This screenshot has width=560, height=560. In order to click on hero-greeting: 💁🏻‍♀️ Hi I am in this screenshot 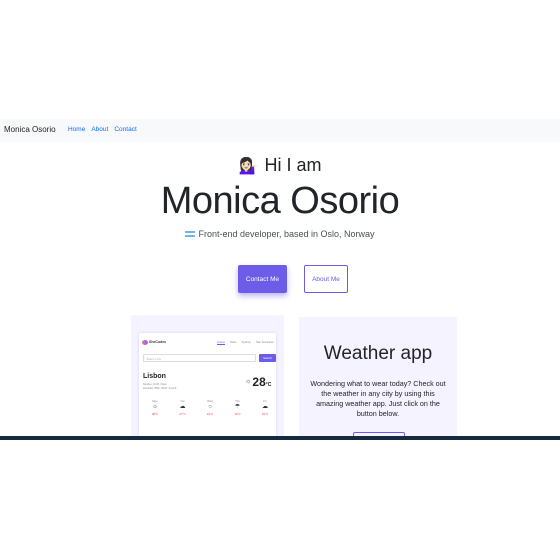, I will do `click(280, 165)`.